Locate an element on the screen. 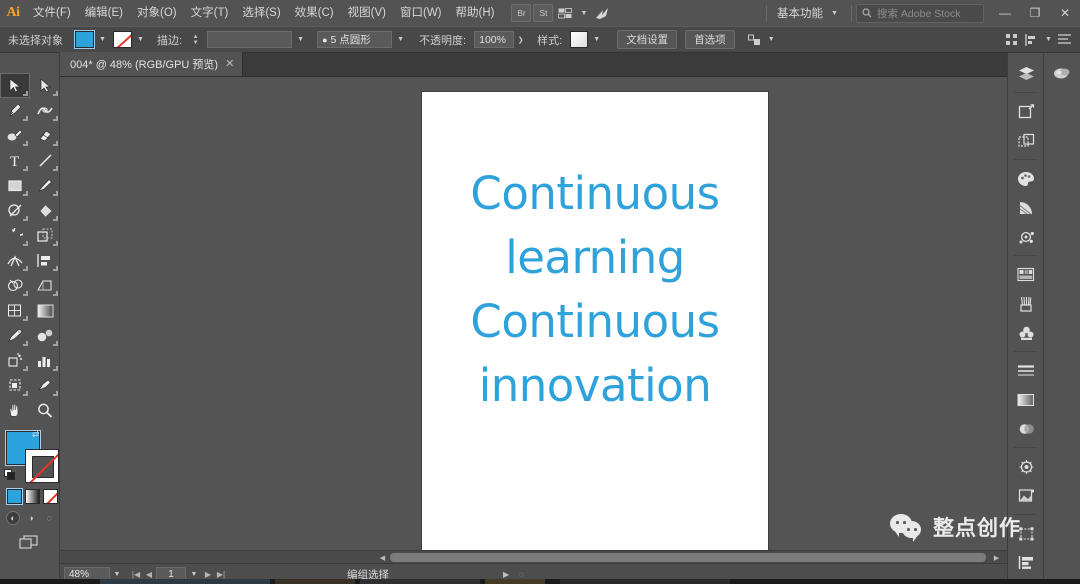 Image resolution: width=1080 pixels, height=584 pixels. toolbar-stroke-swatch is located at coordinates (42, 466).